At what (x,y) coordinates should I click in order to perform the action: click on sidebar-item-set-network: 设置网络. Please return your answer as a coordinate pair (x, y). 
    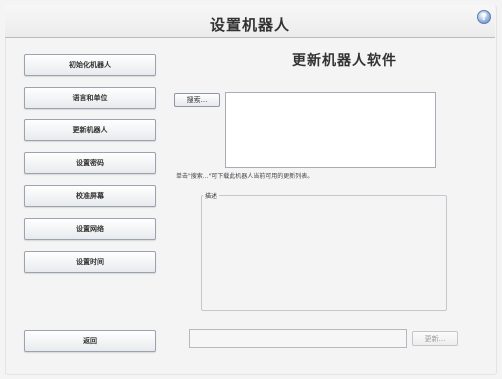
    Looking at the image, I should click on (90, 229).